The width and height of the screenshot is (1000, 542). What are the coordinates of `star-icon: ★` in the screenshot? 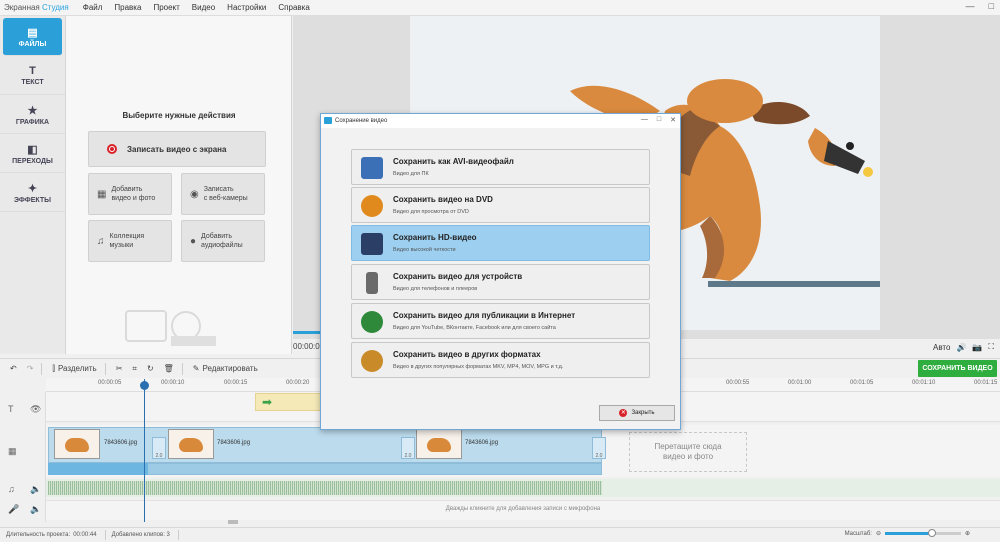 It's located at (32, 110).